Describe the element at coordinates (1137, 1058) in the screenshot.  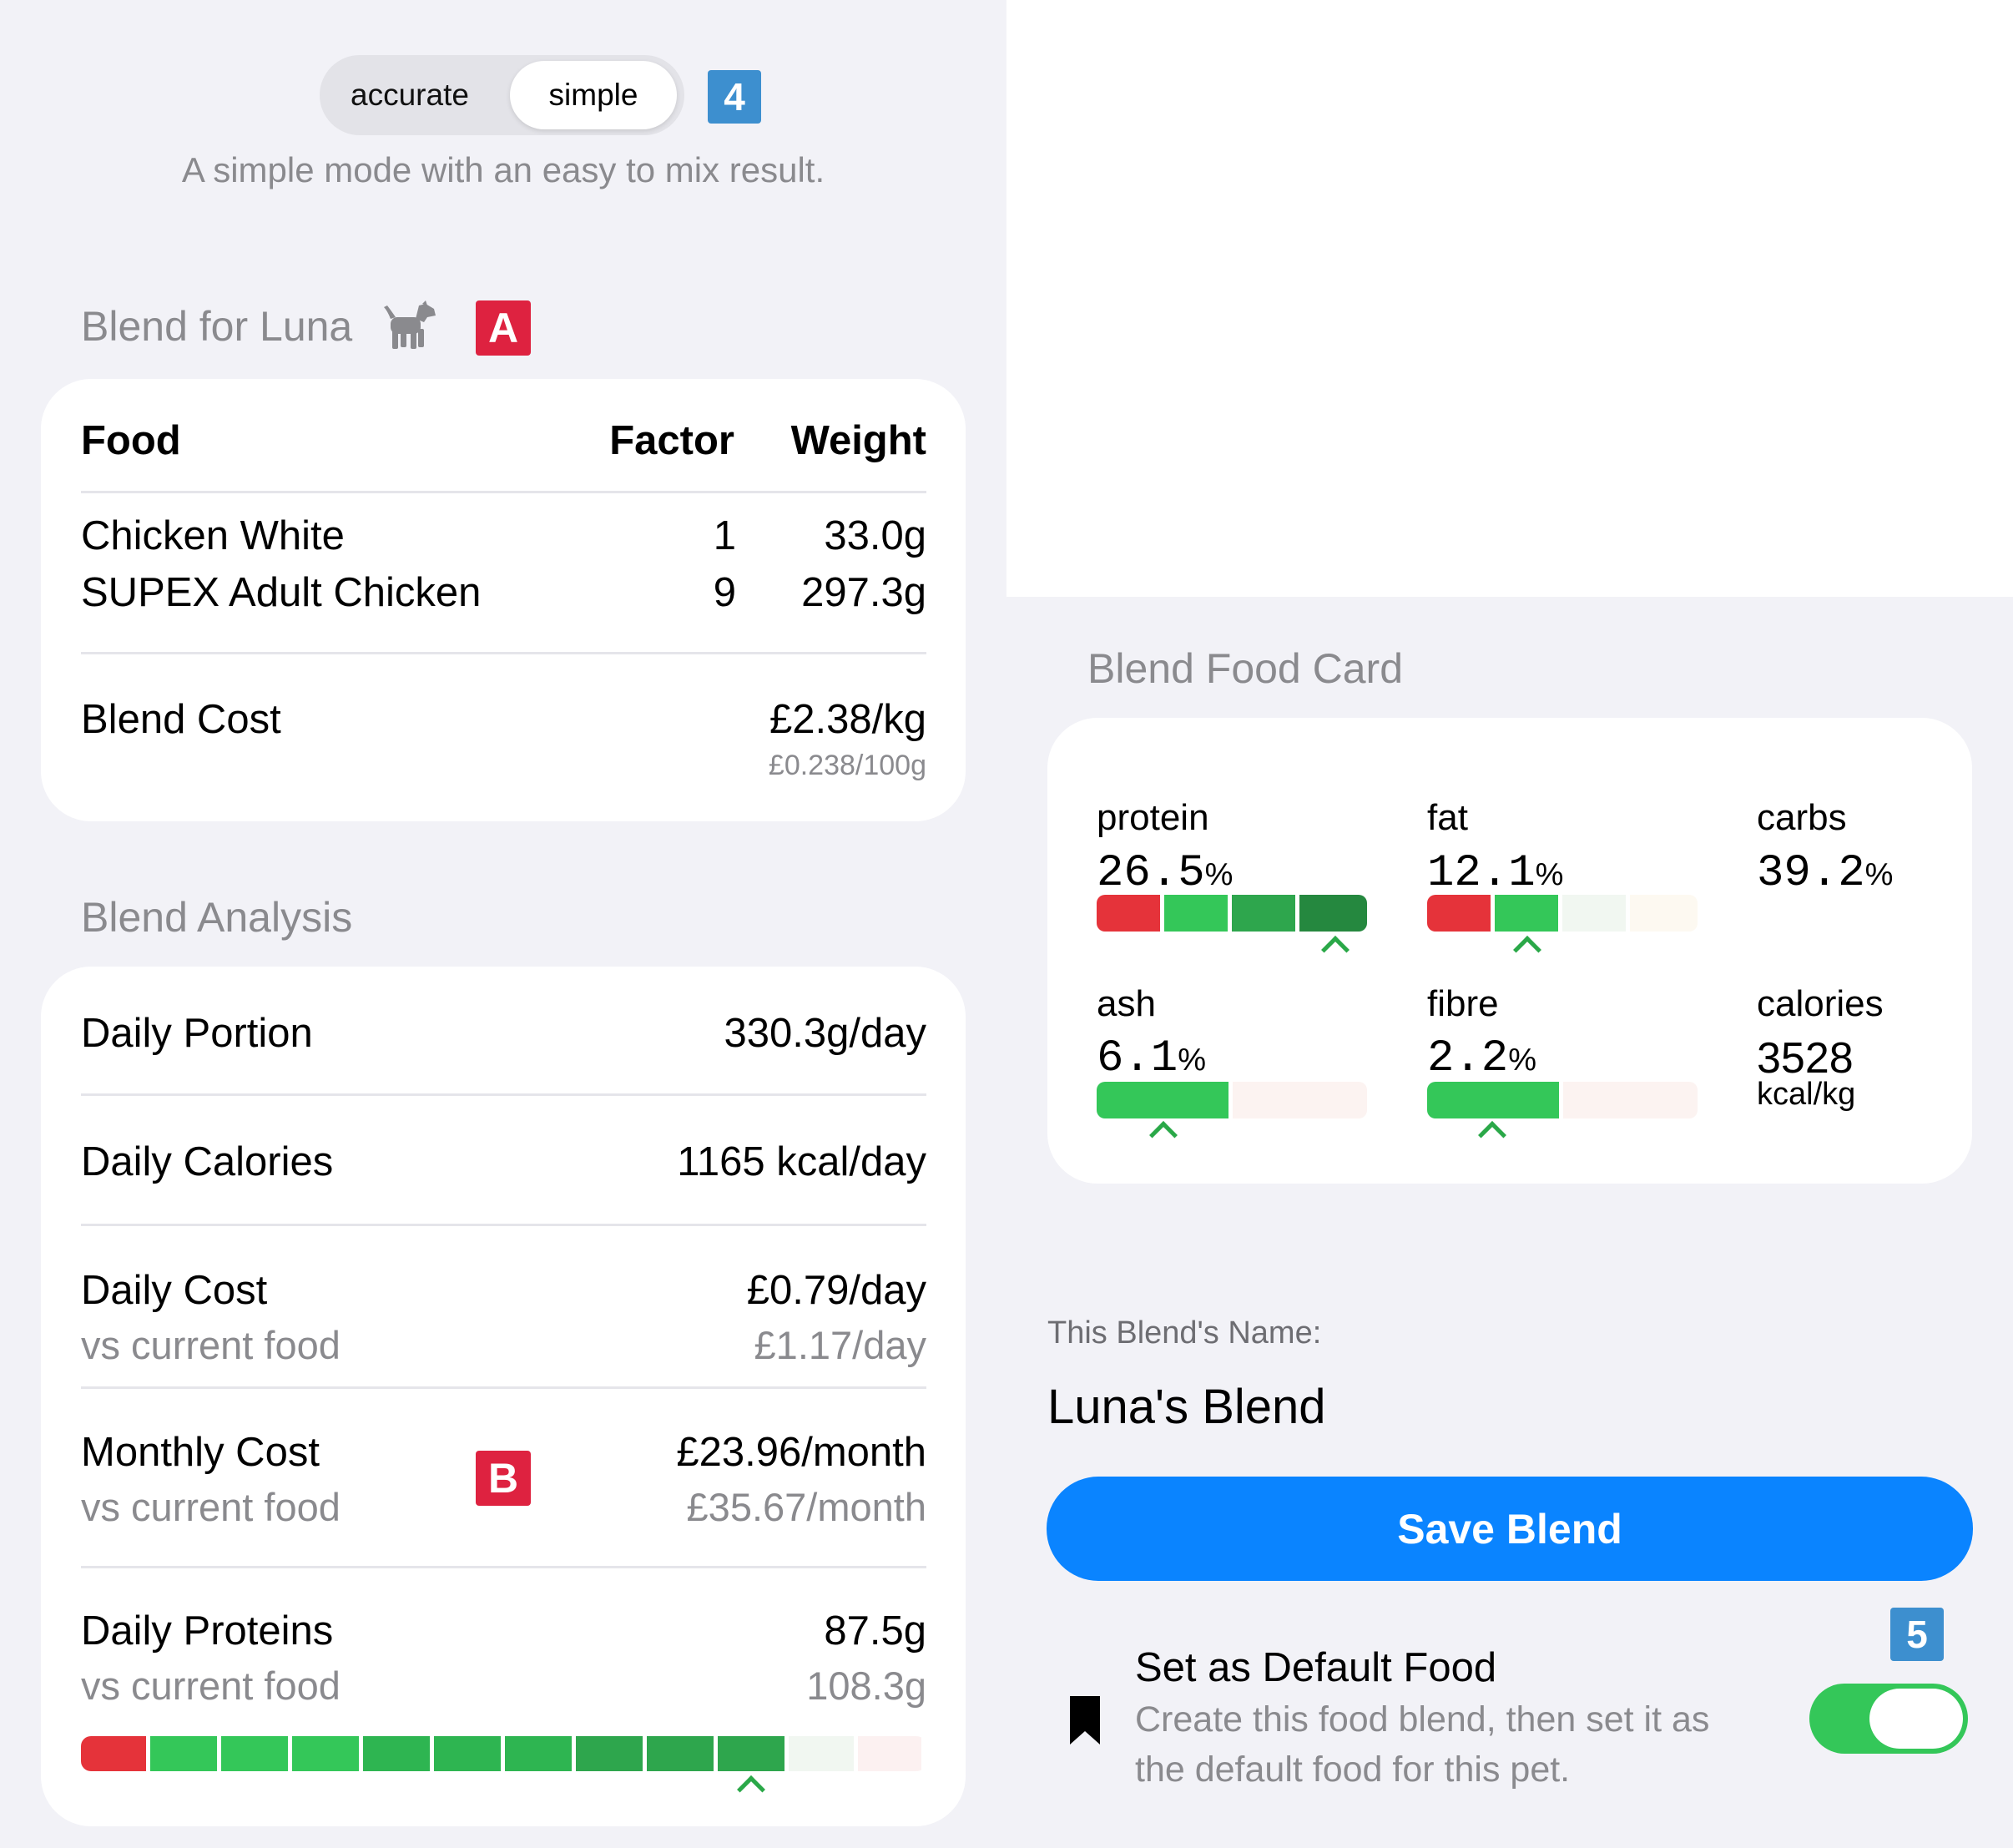
I see `ash-number: 6.1` at that location.